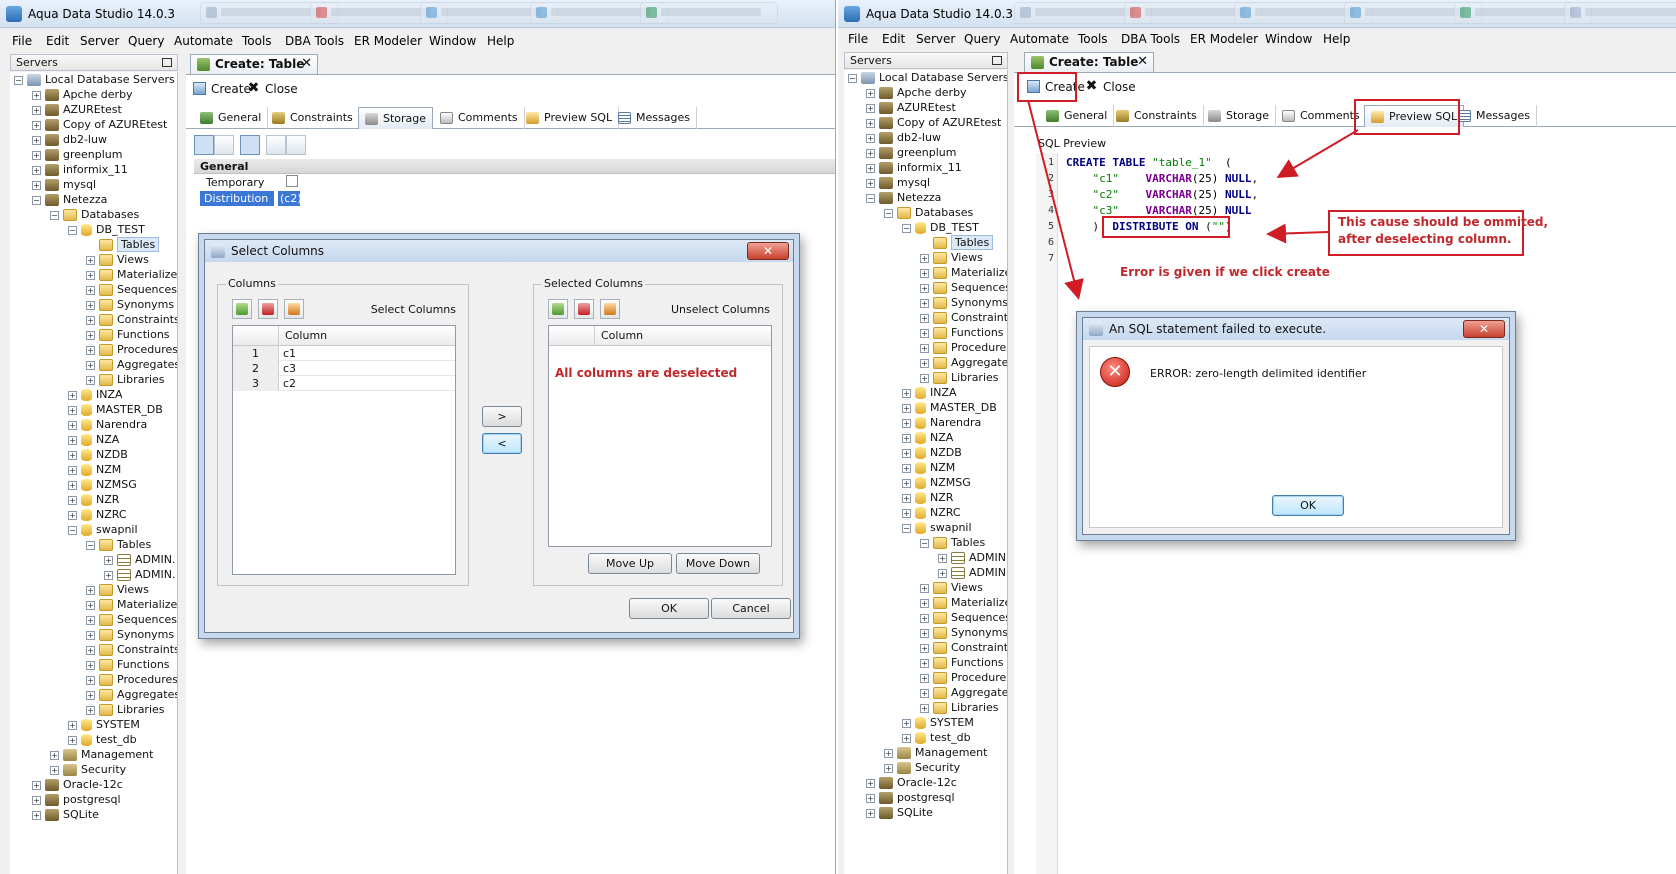  Describe the element at coordinates (237, 198) in the screenshot. I see `prop-distribution-label: Distribution` at that location.